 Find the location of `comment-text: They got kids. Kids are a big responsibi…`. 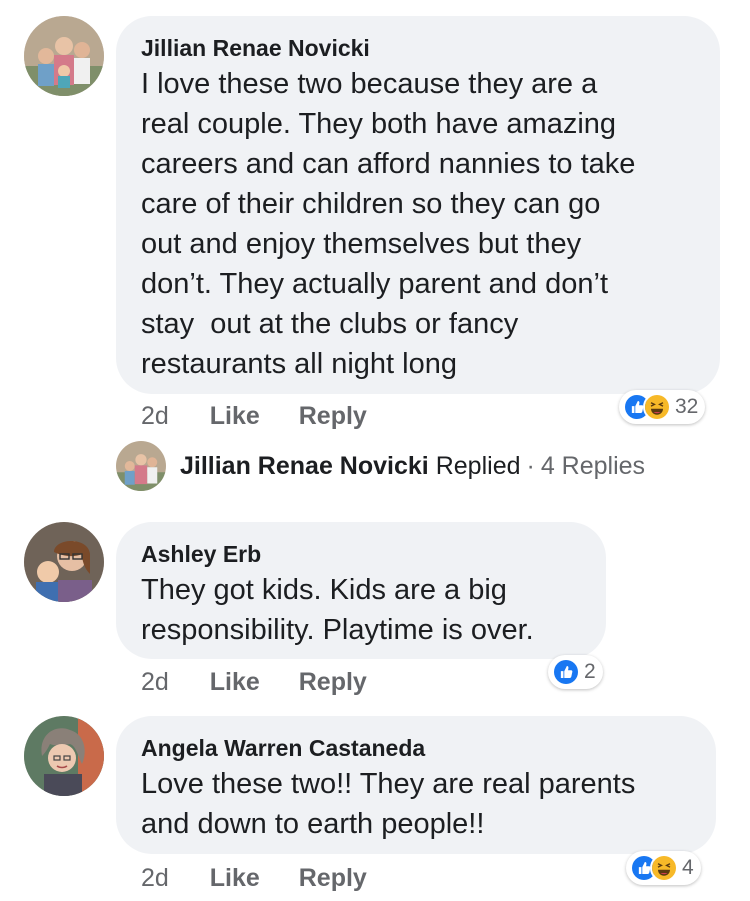

comment-text: They got kids. Kids are a big responsibi… is located at coordinates (337, 610).